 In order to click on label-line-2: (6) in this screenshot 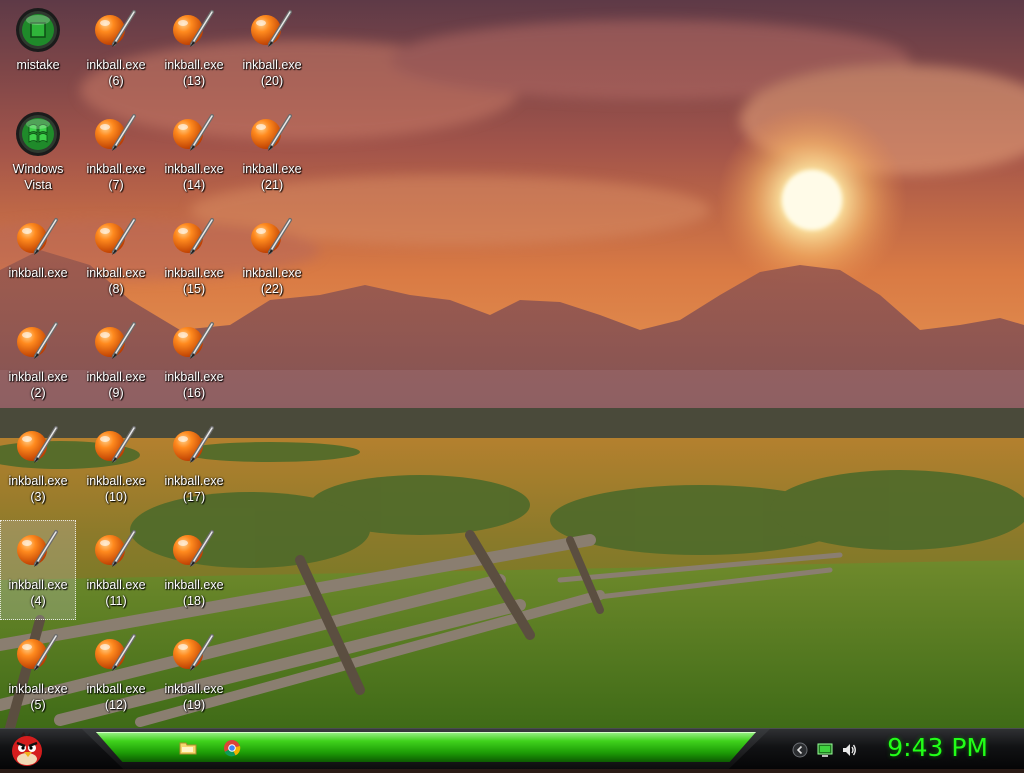, I will do `click(116, 81)`.